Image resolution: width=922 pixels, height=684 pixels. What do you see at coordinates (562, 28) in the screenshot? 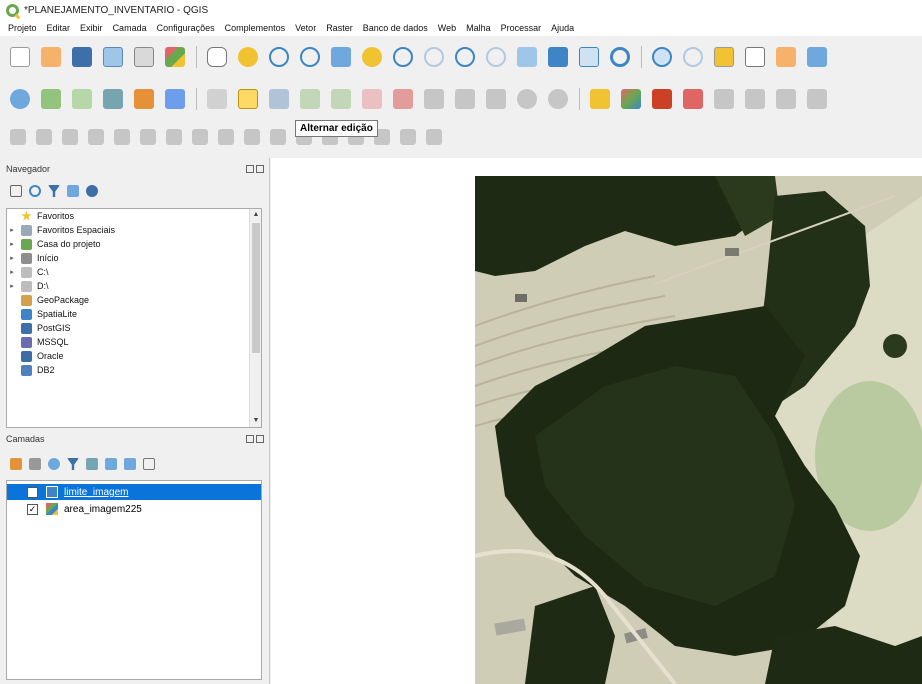
I see `menu-ajuda: Ajuda` at bounding box center [562, 28].